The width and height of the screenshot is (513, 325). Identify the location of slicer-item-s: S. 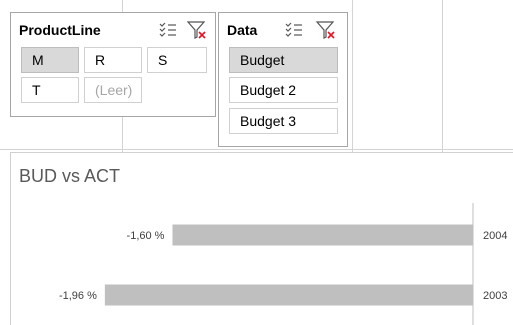
(177, 60).